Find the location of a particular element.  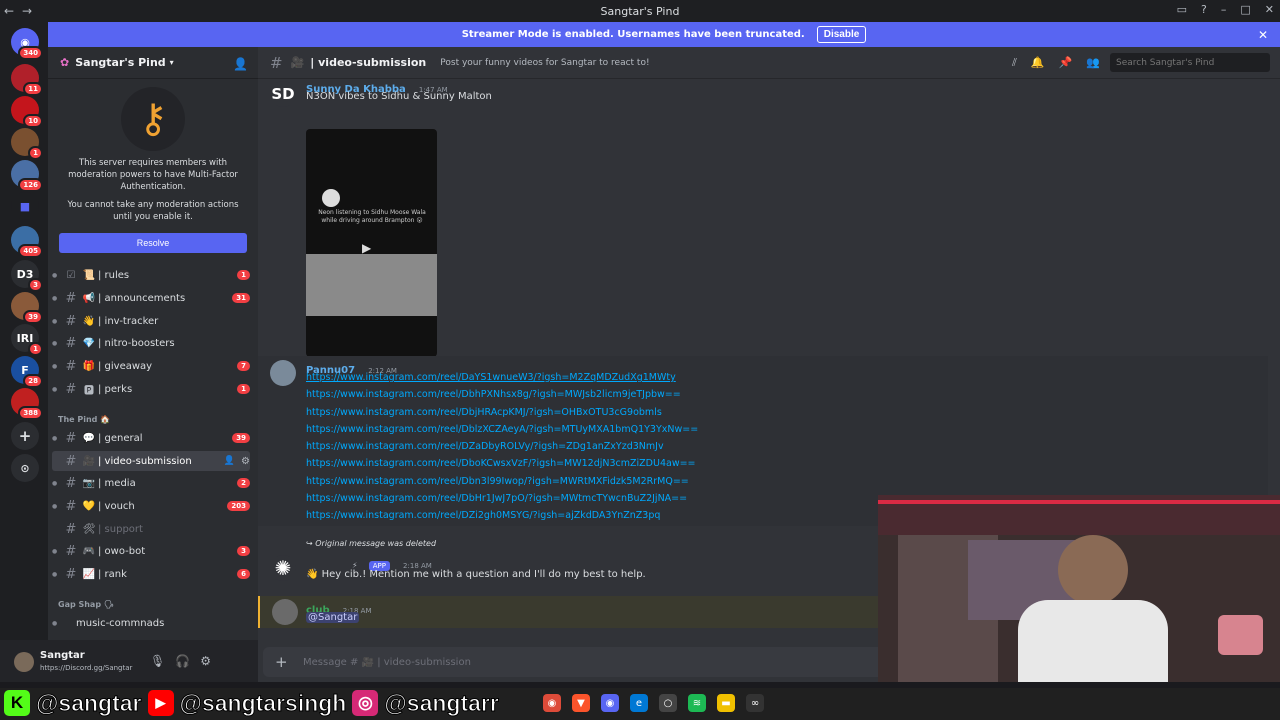

server-icon: 11 is located at coordinates (27, 80).